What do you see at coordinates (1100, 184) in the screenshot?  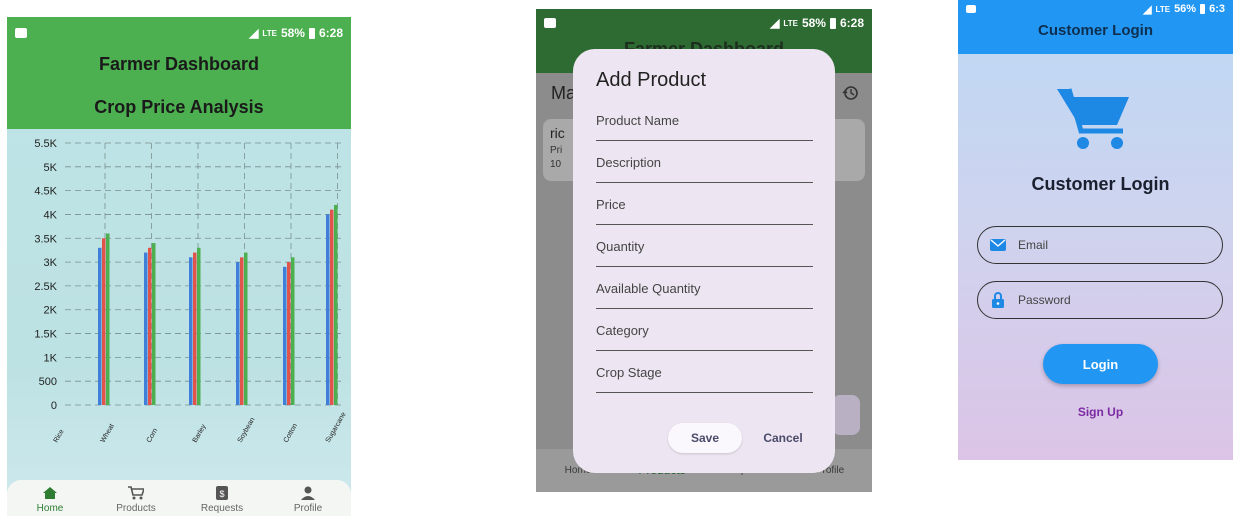 I see `login-heading: Customer Login` at bounding box center [1100, 184].